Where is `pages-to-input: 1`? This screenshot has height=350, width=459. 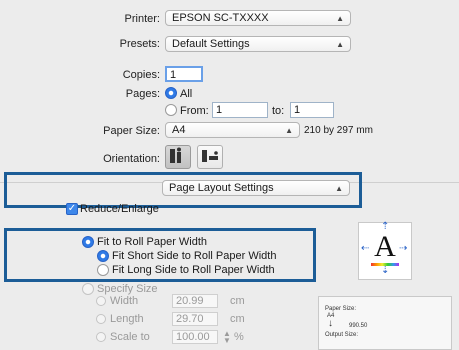
pages-to-input: 1 is located at coordinates (312, 110).